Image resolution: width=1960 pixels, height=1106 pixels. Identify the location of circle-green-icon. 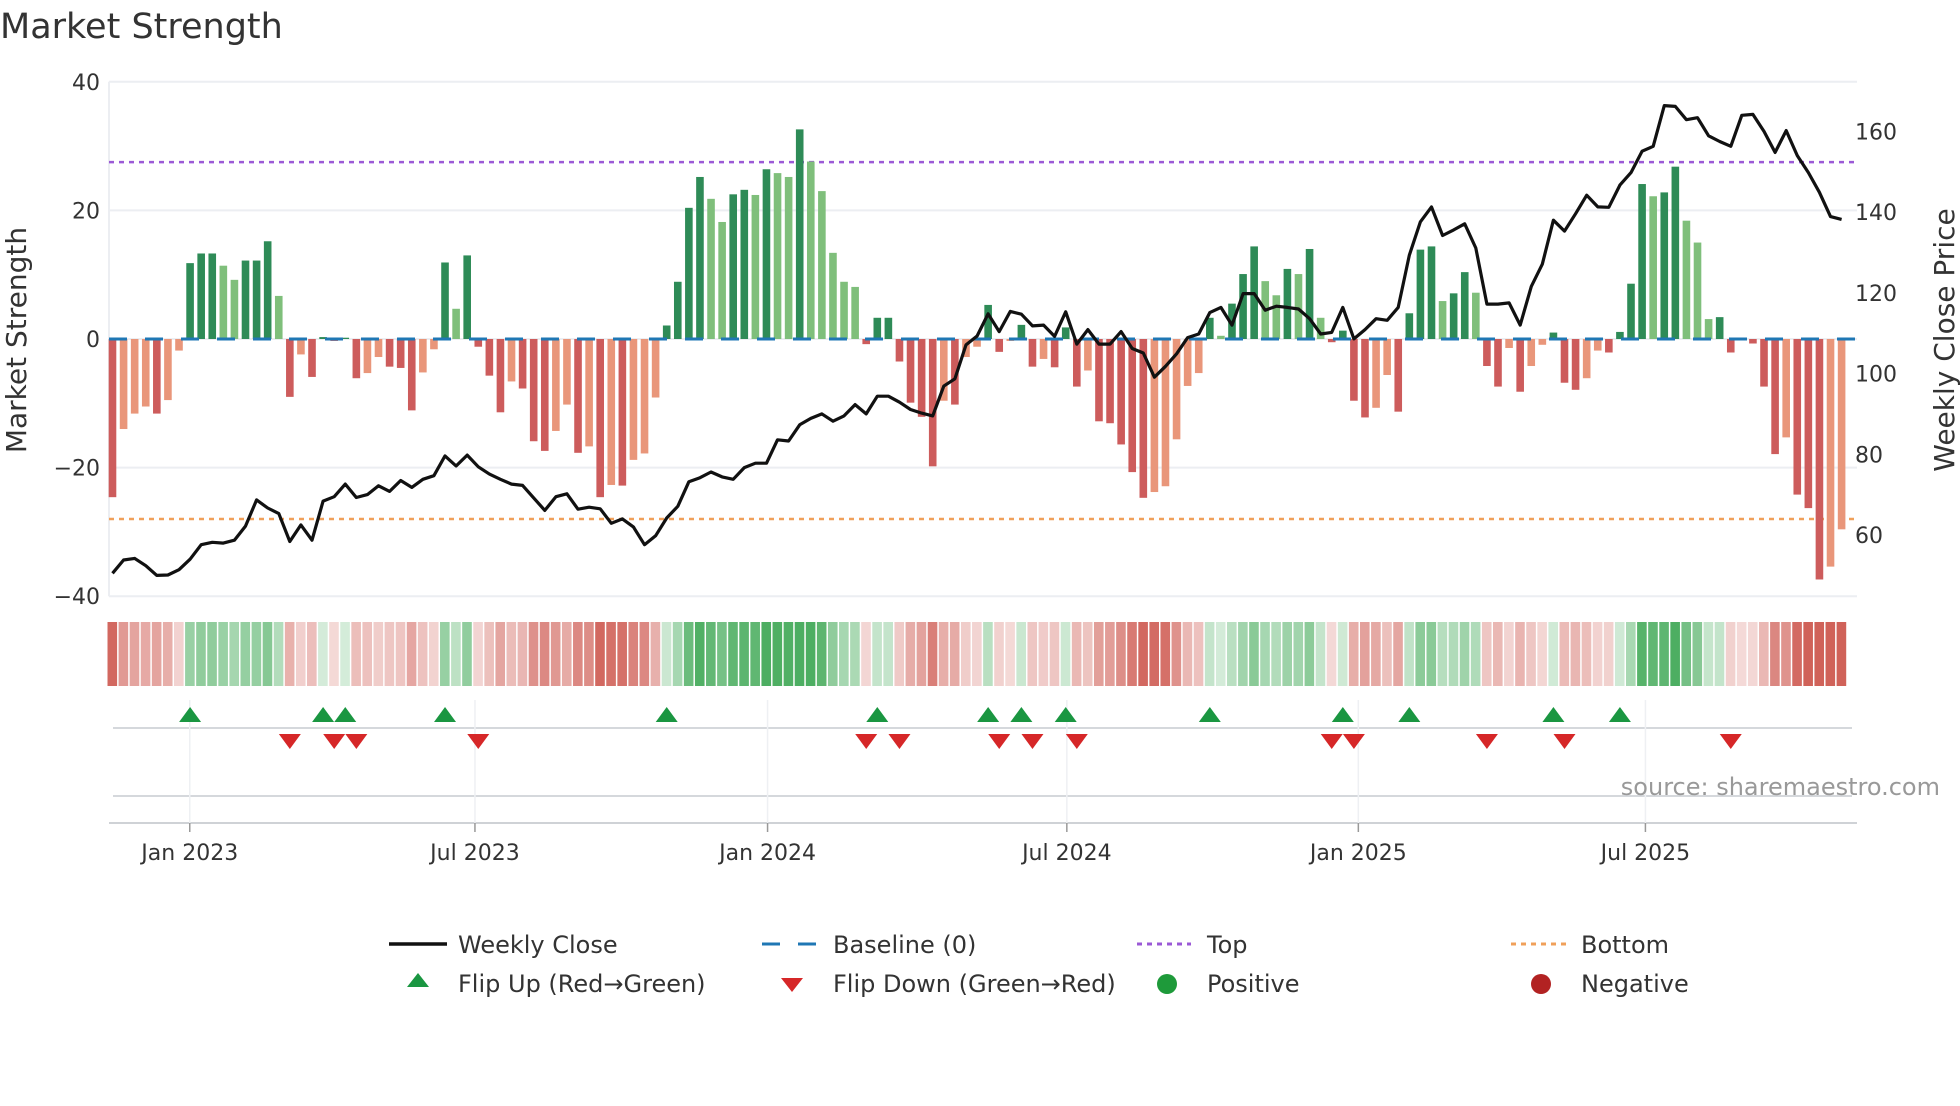
(1167, 984).